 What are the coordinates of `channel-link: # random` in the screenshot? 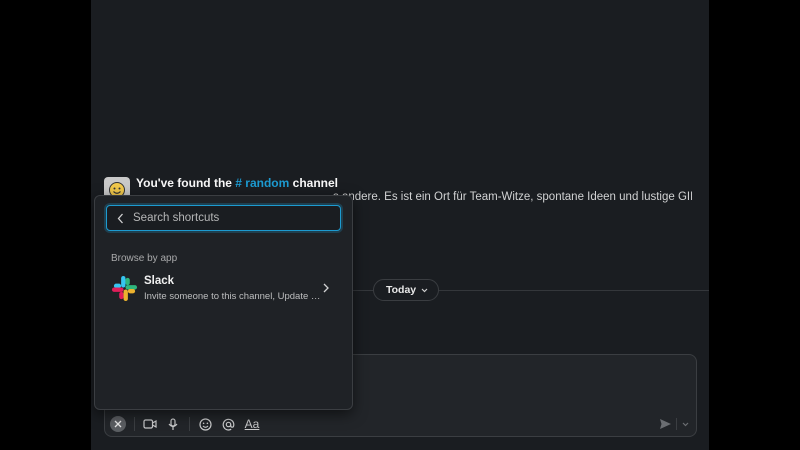 It's located at (262, 183).